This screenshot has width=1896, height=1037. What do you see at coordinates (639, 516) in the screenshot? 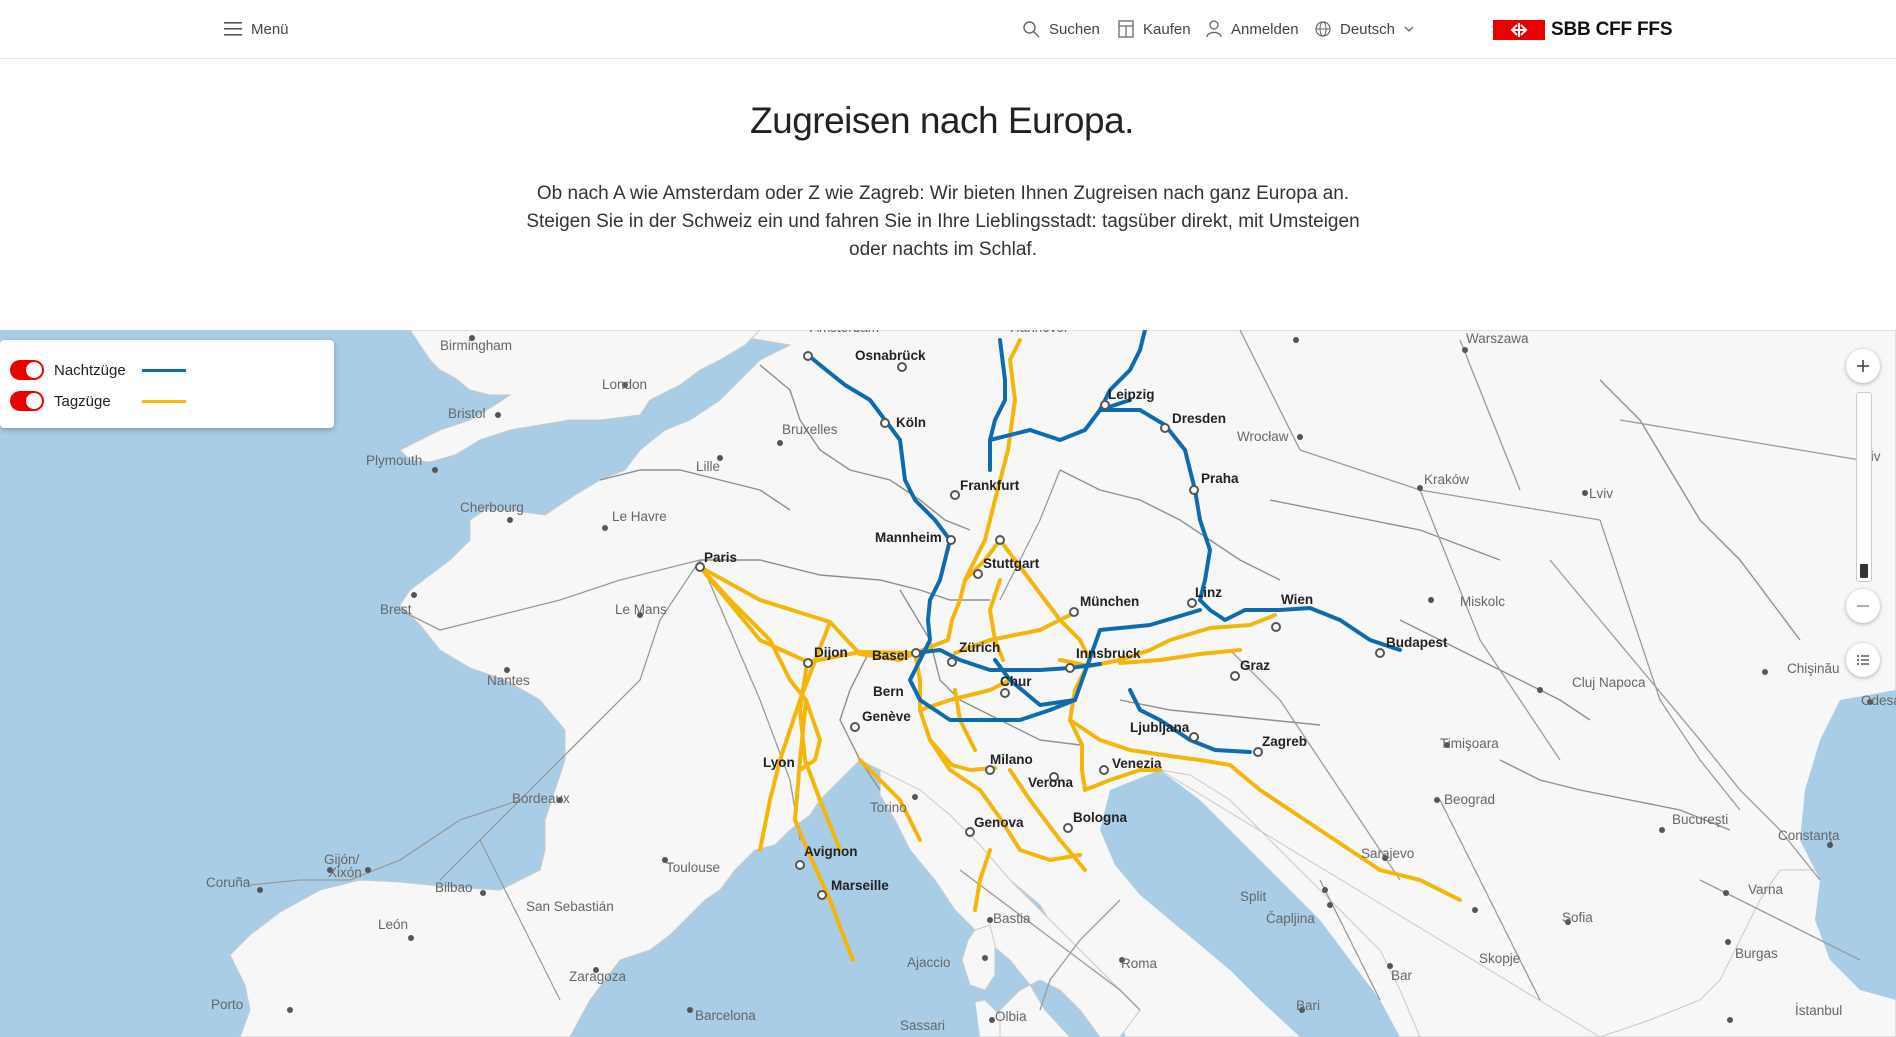
I see `svg-text: Le Havre` at bounding box center [639, 516].